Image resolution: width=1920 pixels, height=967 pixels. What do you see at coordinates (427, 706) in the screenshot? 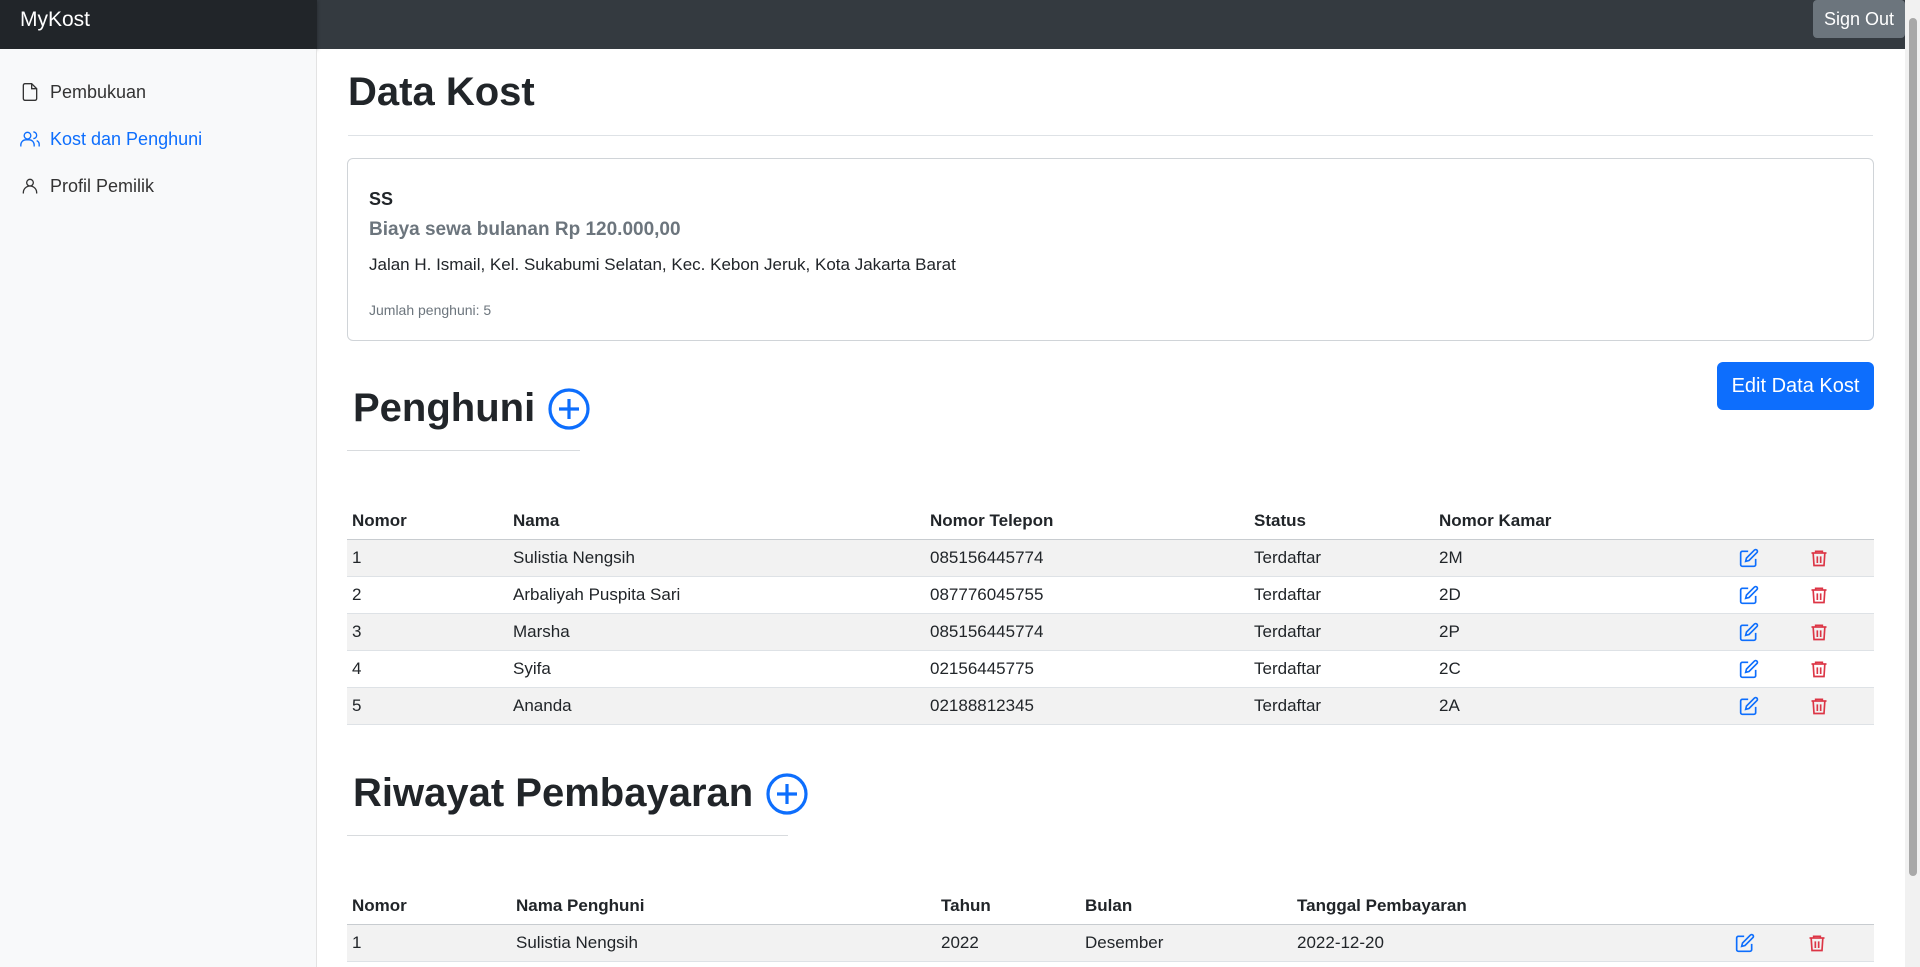
I see `table-cell: 5` at bounding box center [427, 706].